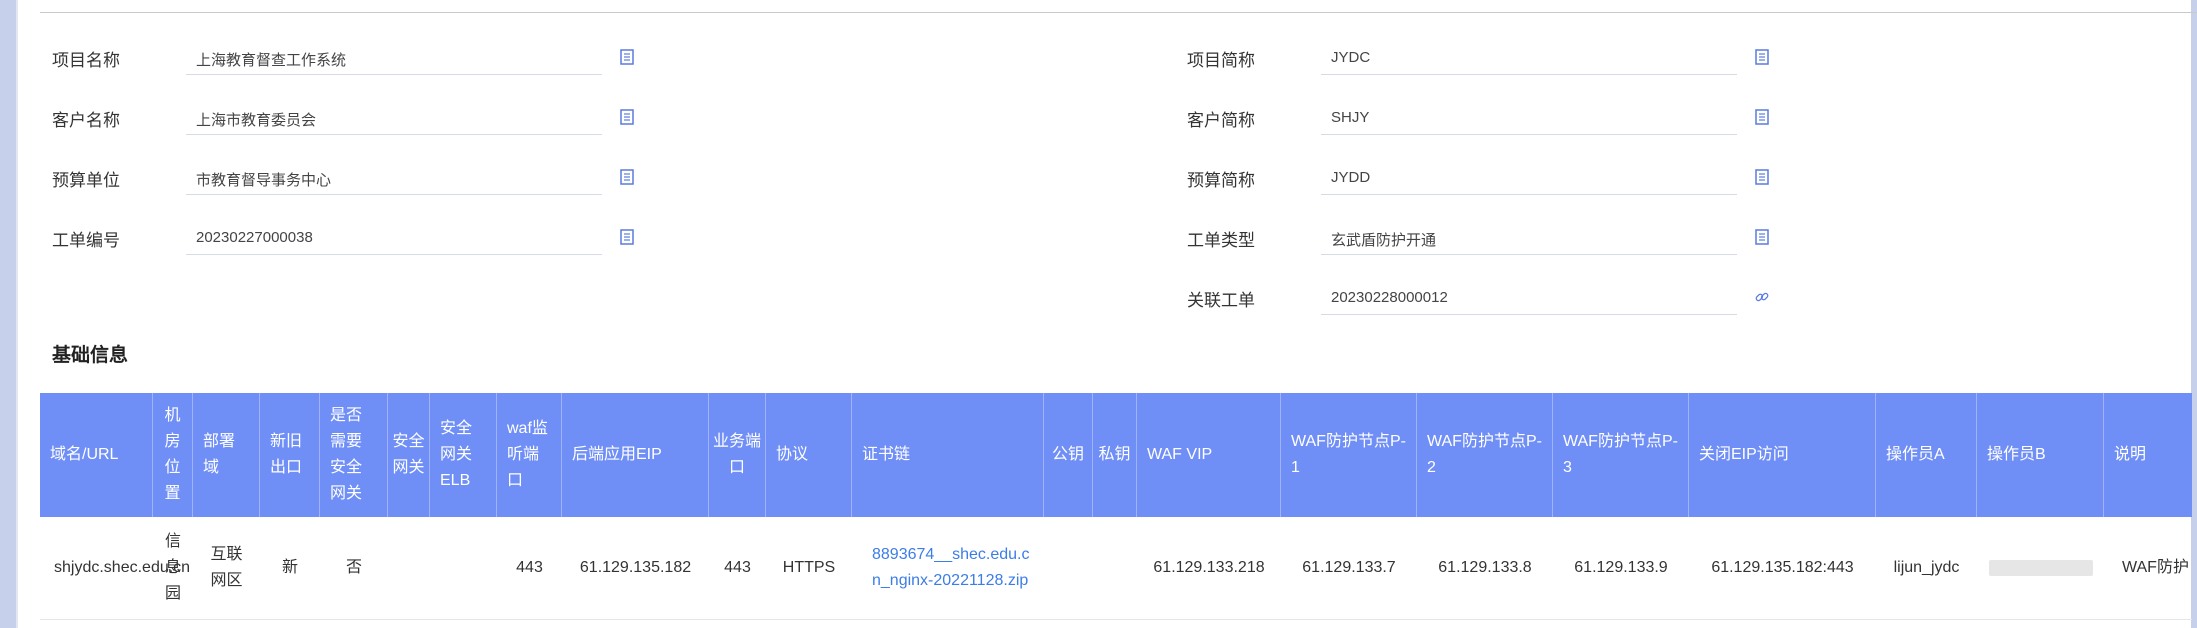 This screenshot has width=2197, height=628. What do you see at coordinates (1209, 567) in the screenshot?
I see `cell-waf-vip: 61.129.133.218` at bounding box center [1209, 567].